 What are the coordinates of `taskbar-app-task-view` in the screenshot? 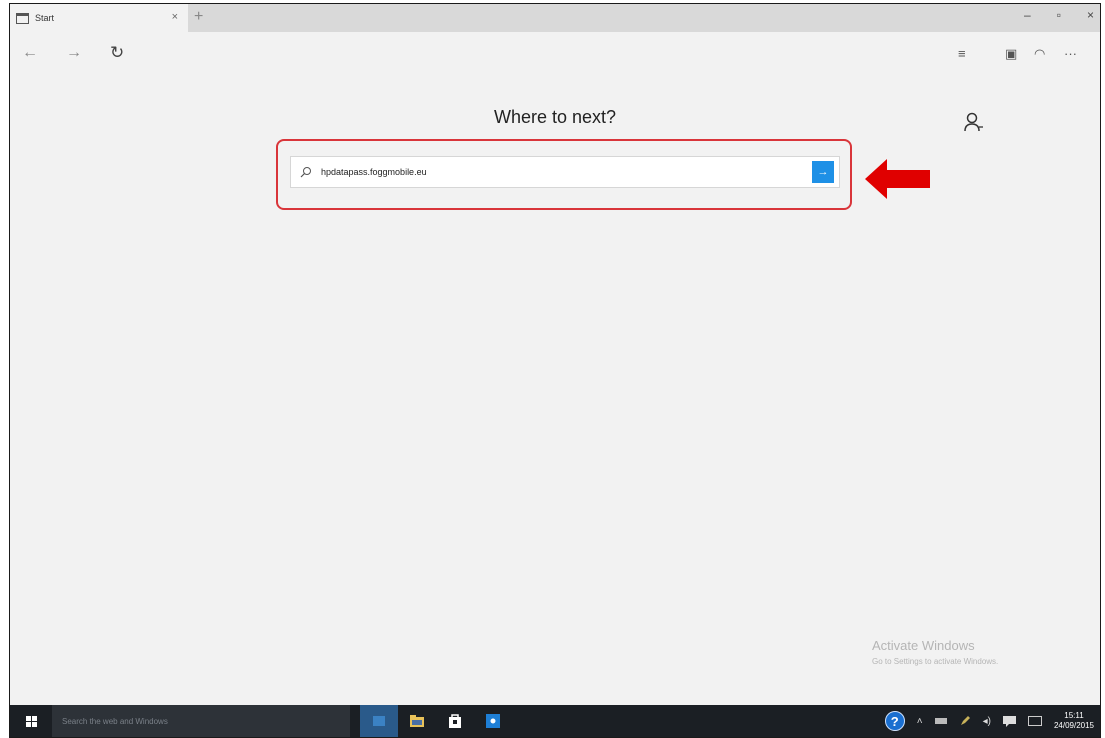 It's located at (379, 721).